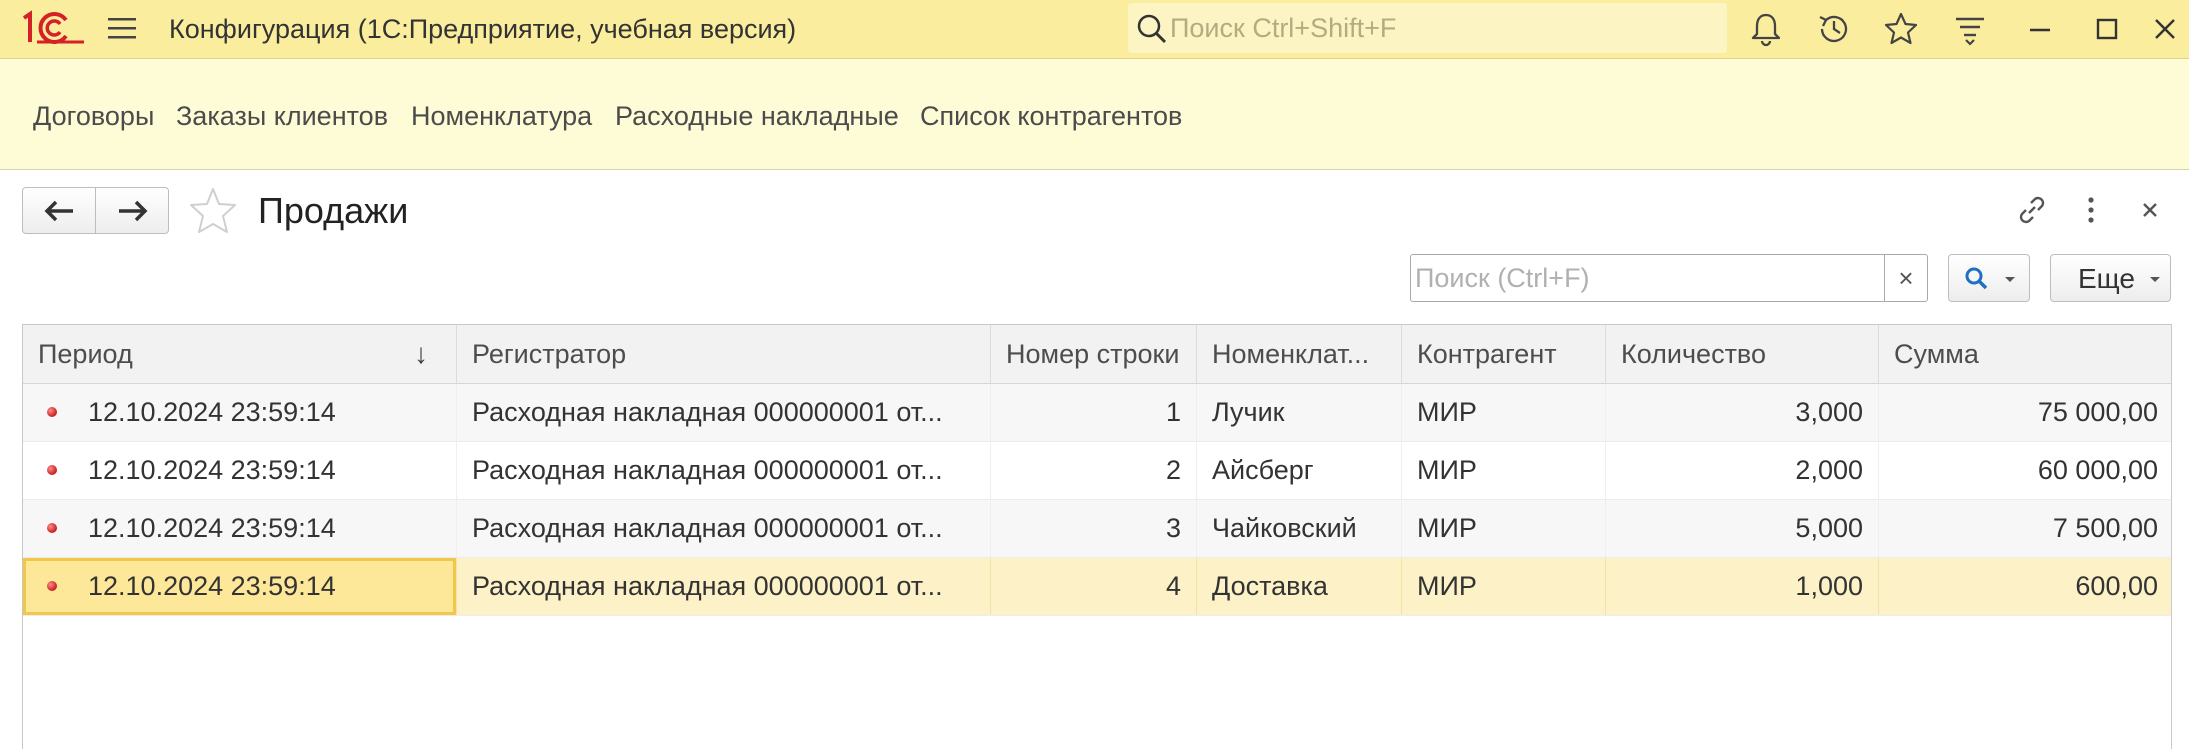  I want to click on cell-line-number: 1, so click(1093, 412).